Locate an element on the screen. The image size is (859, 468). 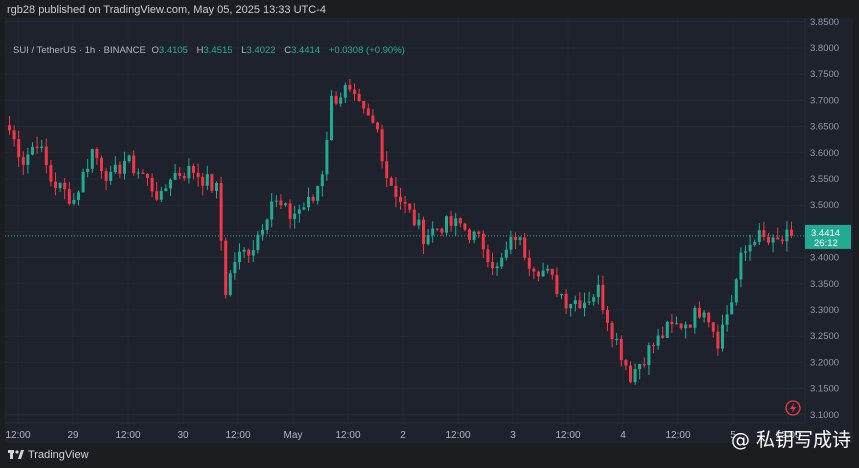
price-tick-label: 3.8500 is located at coordinates (824, 23).